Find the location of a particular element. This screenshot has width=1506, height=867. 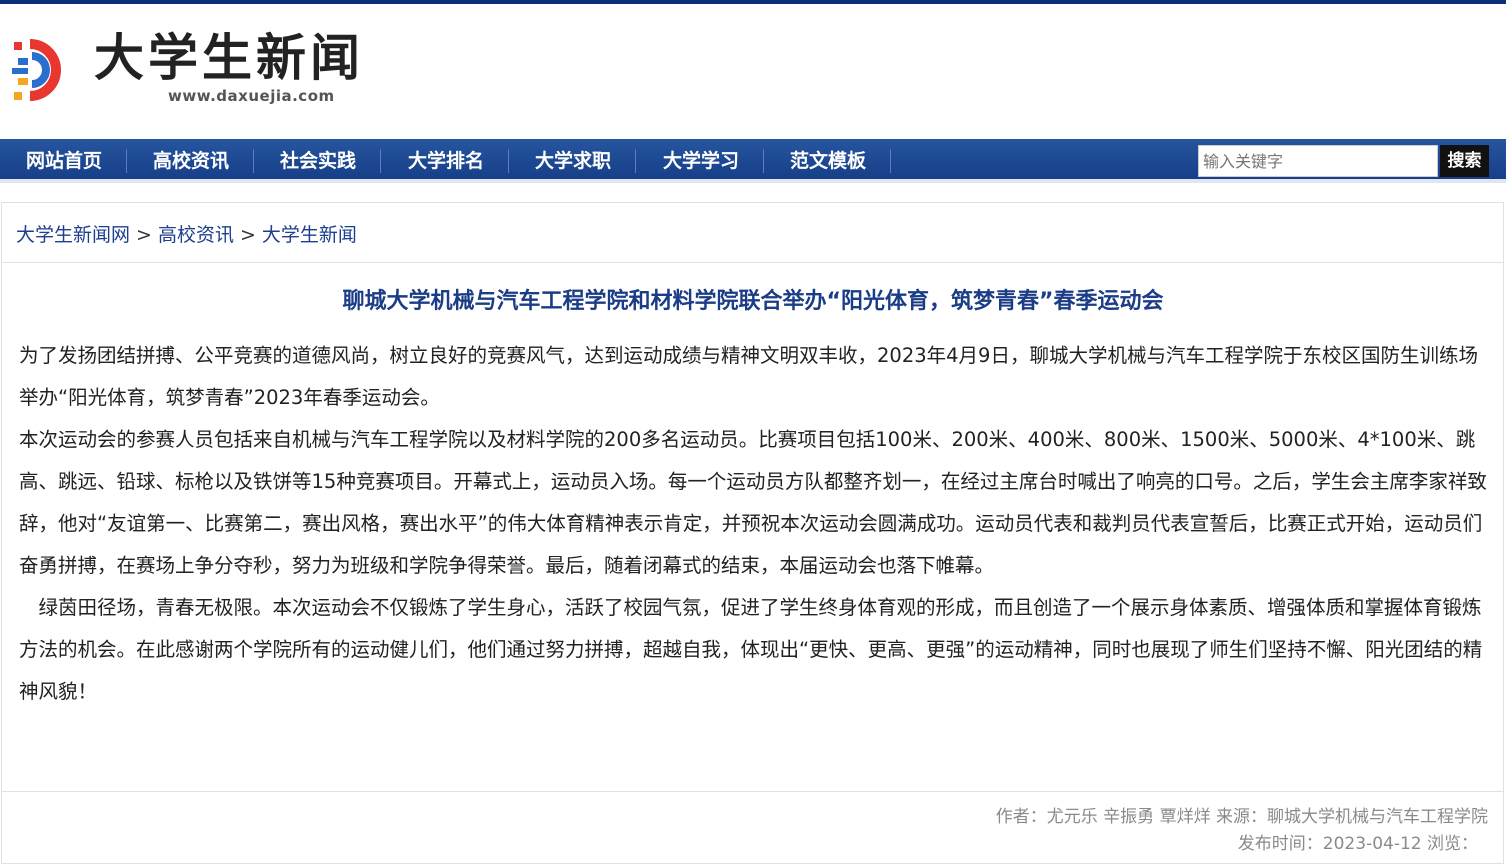

search-input is located at coordinates (1318, 161).